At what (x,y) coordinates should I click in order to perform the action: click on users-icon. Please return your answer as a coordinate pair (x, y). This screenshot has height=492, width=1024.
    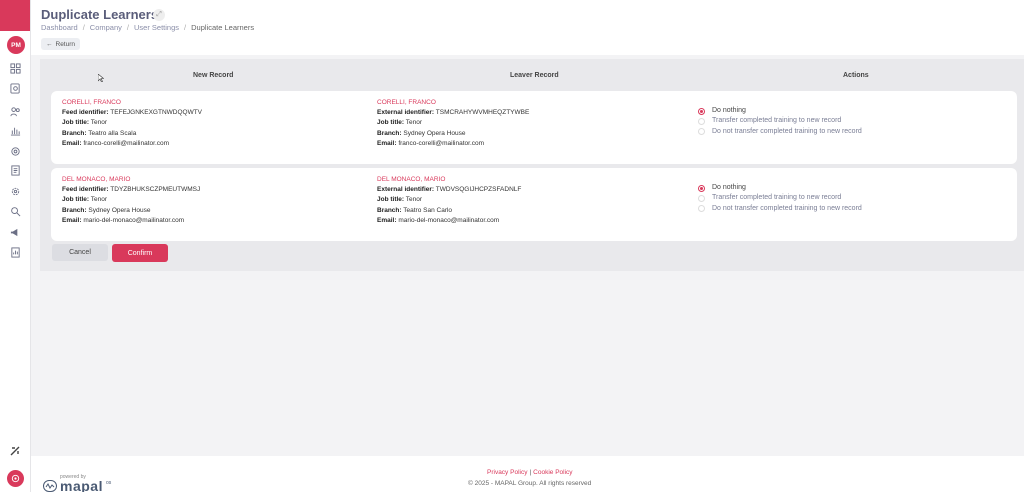
    Looking at the image, I should click on (15, 111).